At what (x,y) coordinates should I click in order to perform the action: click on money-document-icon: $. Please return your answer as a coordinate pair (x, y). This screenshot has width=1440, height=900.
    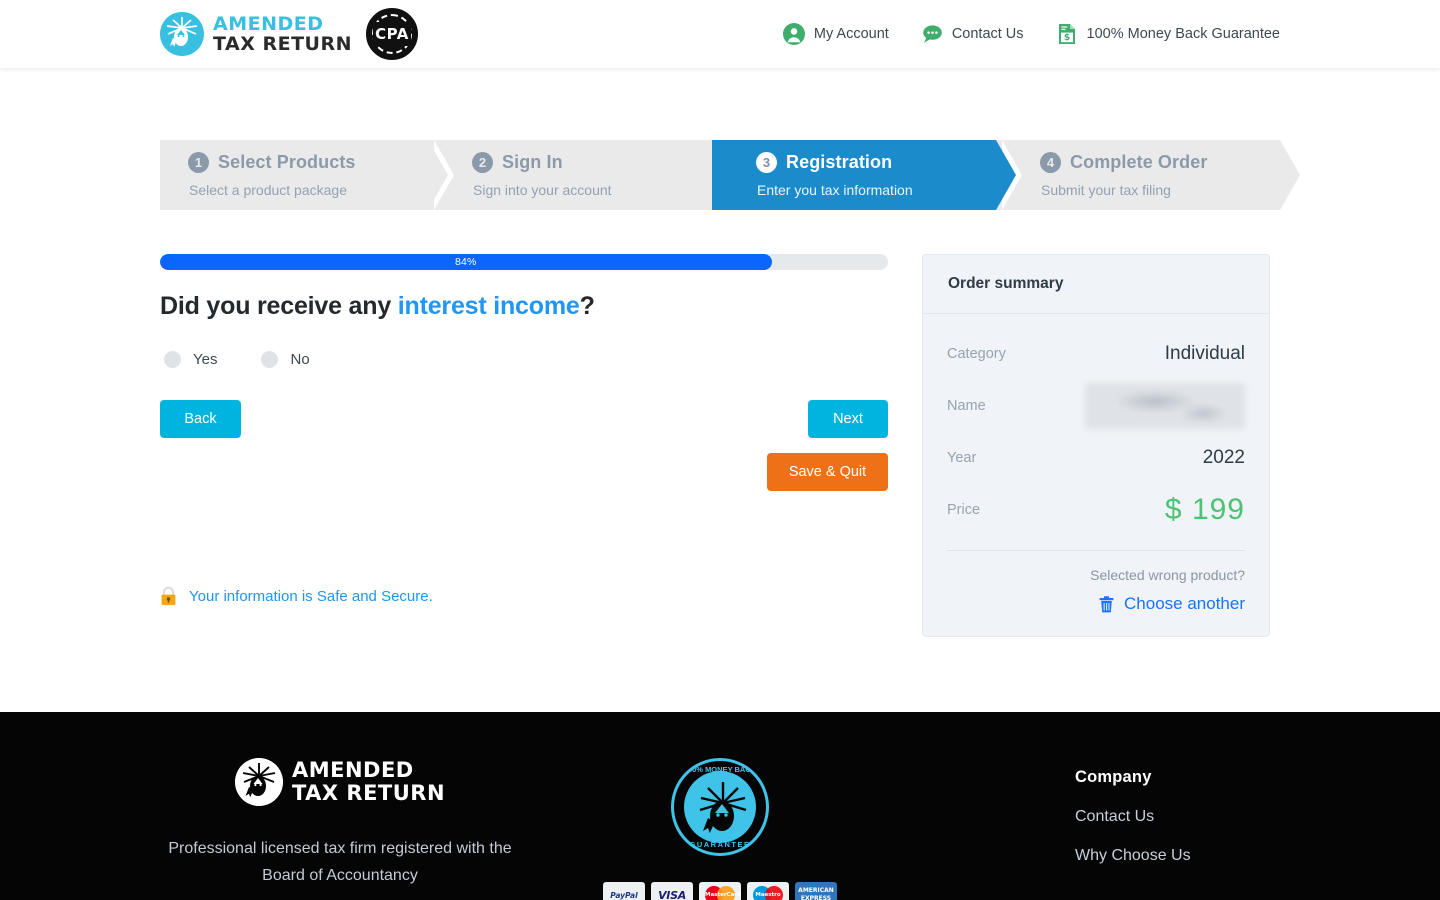
    Looking at the image, I should click on (1067, 34).